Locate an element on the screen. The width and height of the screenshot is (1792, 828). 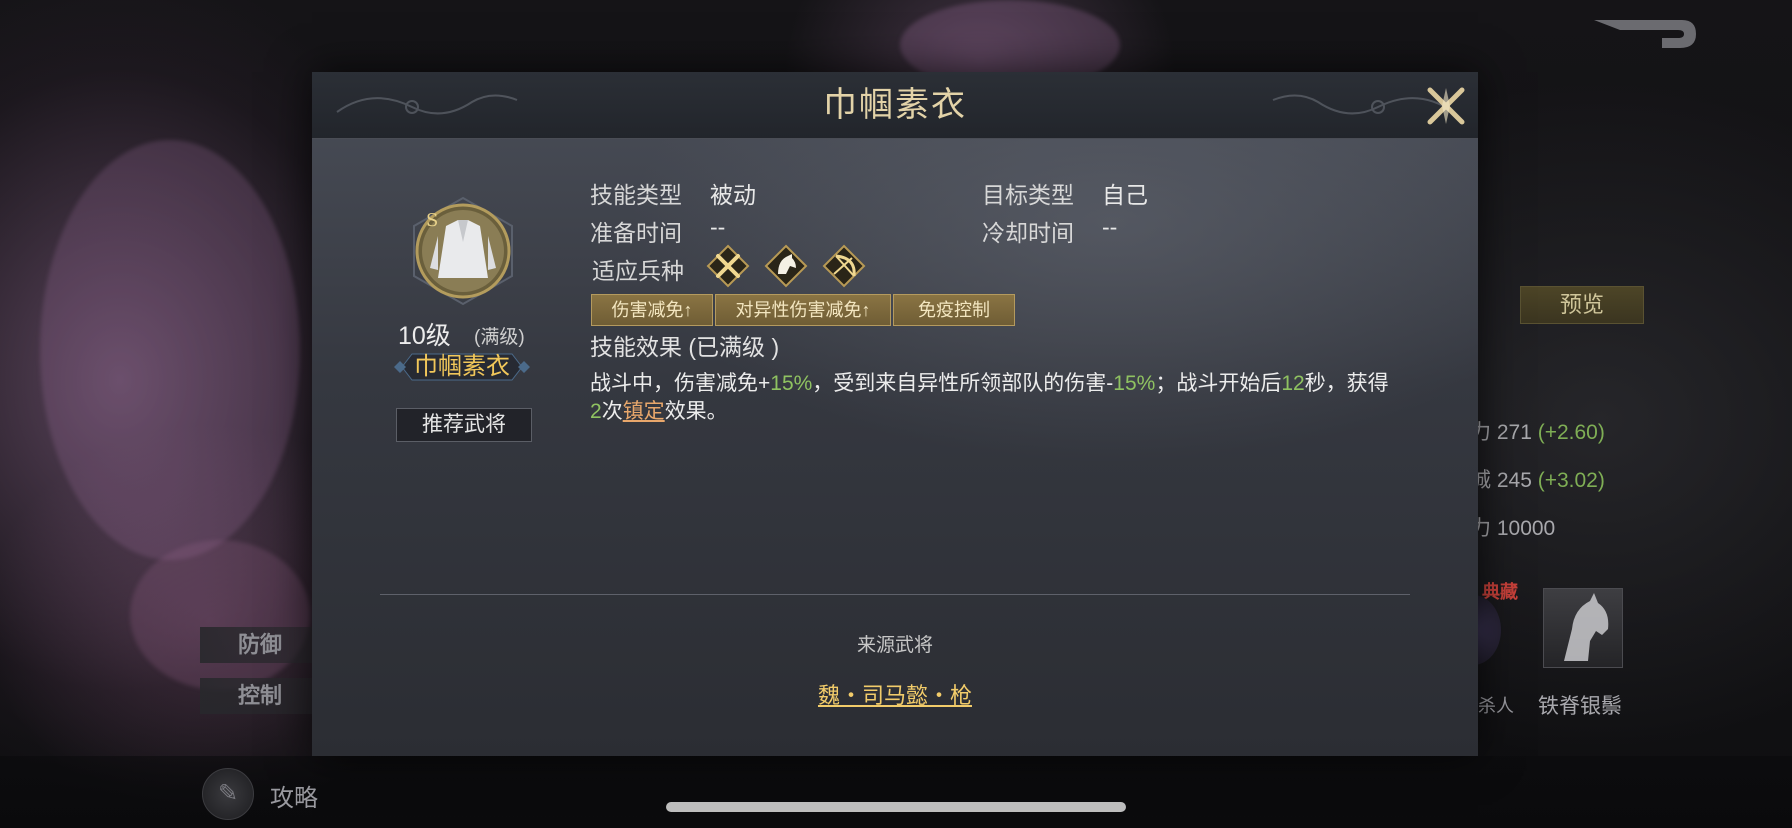
troop-types-label: 适应兵种 is located at coordinates (638, 271).